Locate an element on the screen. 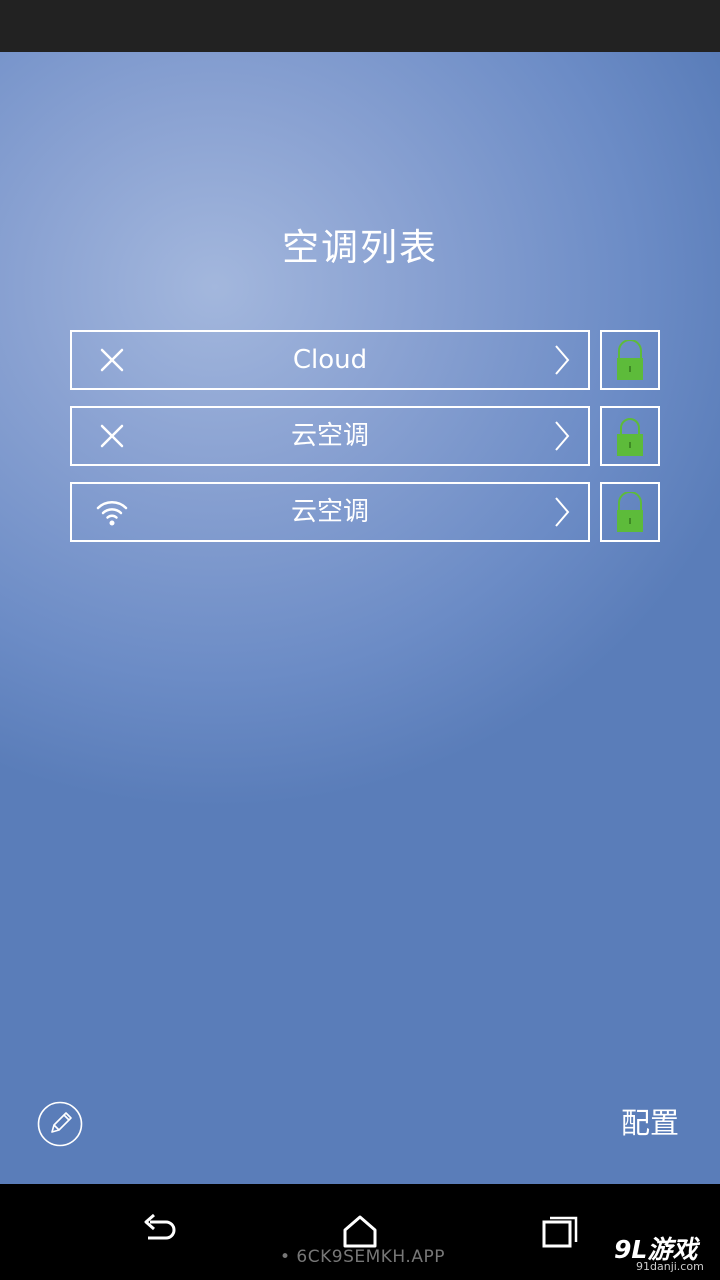 Image resolution: width=720 pixels, height=1280 pixels. watermark-code: • 6CK9SEMKH.APP is located at coordinates (362, 1257).